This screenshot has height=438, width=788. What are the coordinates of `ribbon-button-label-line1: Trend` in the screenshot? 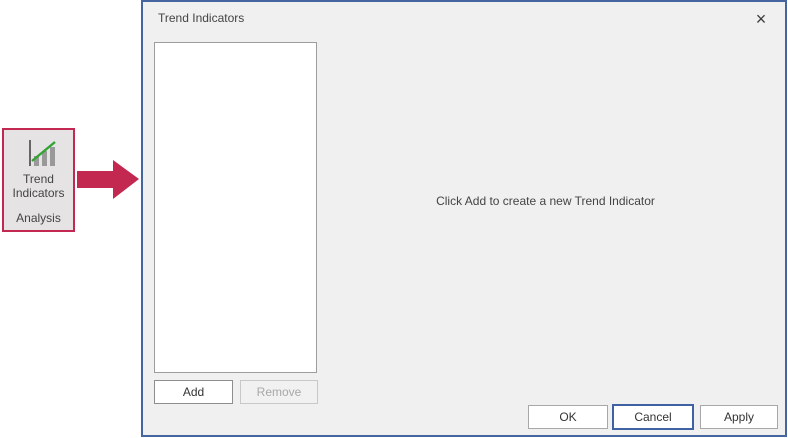 It's located at (38, 179).